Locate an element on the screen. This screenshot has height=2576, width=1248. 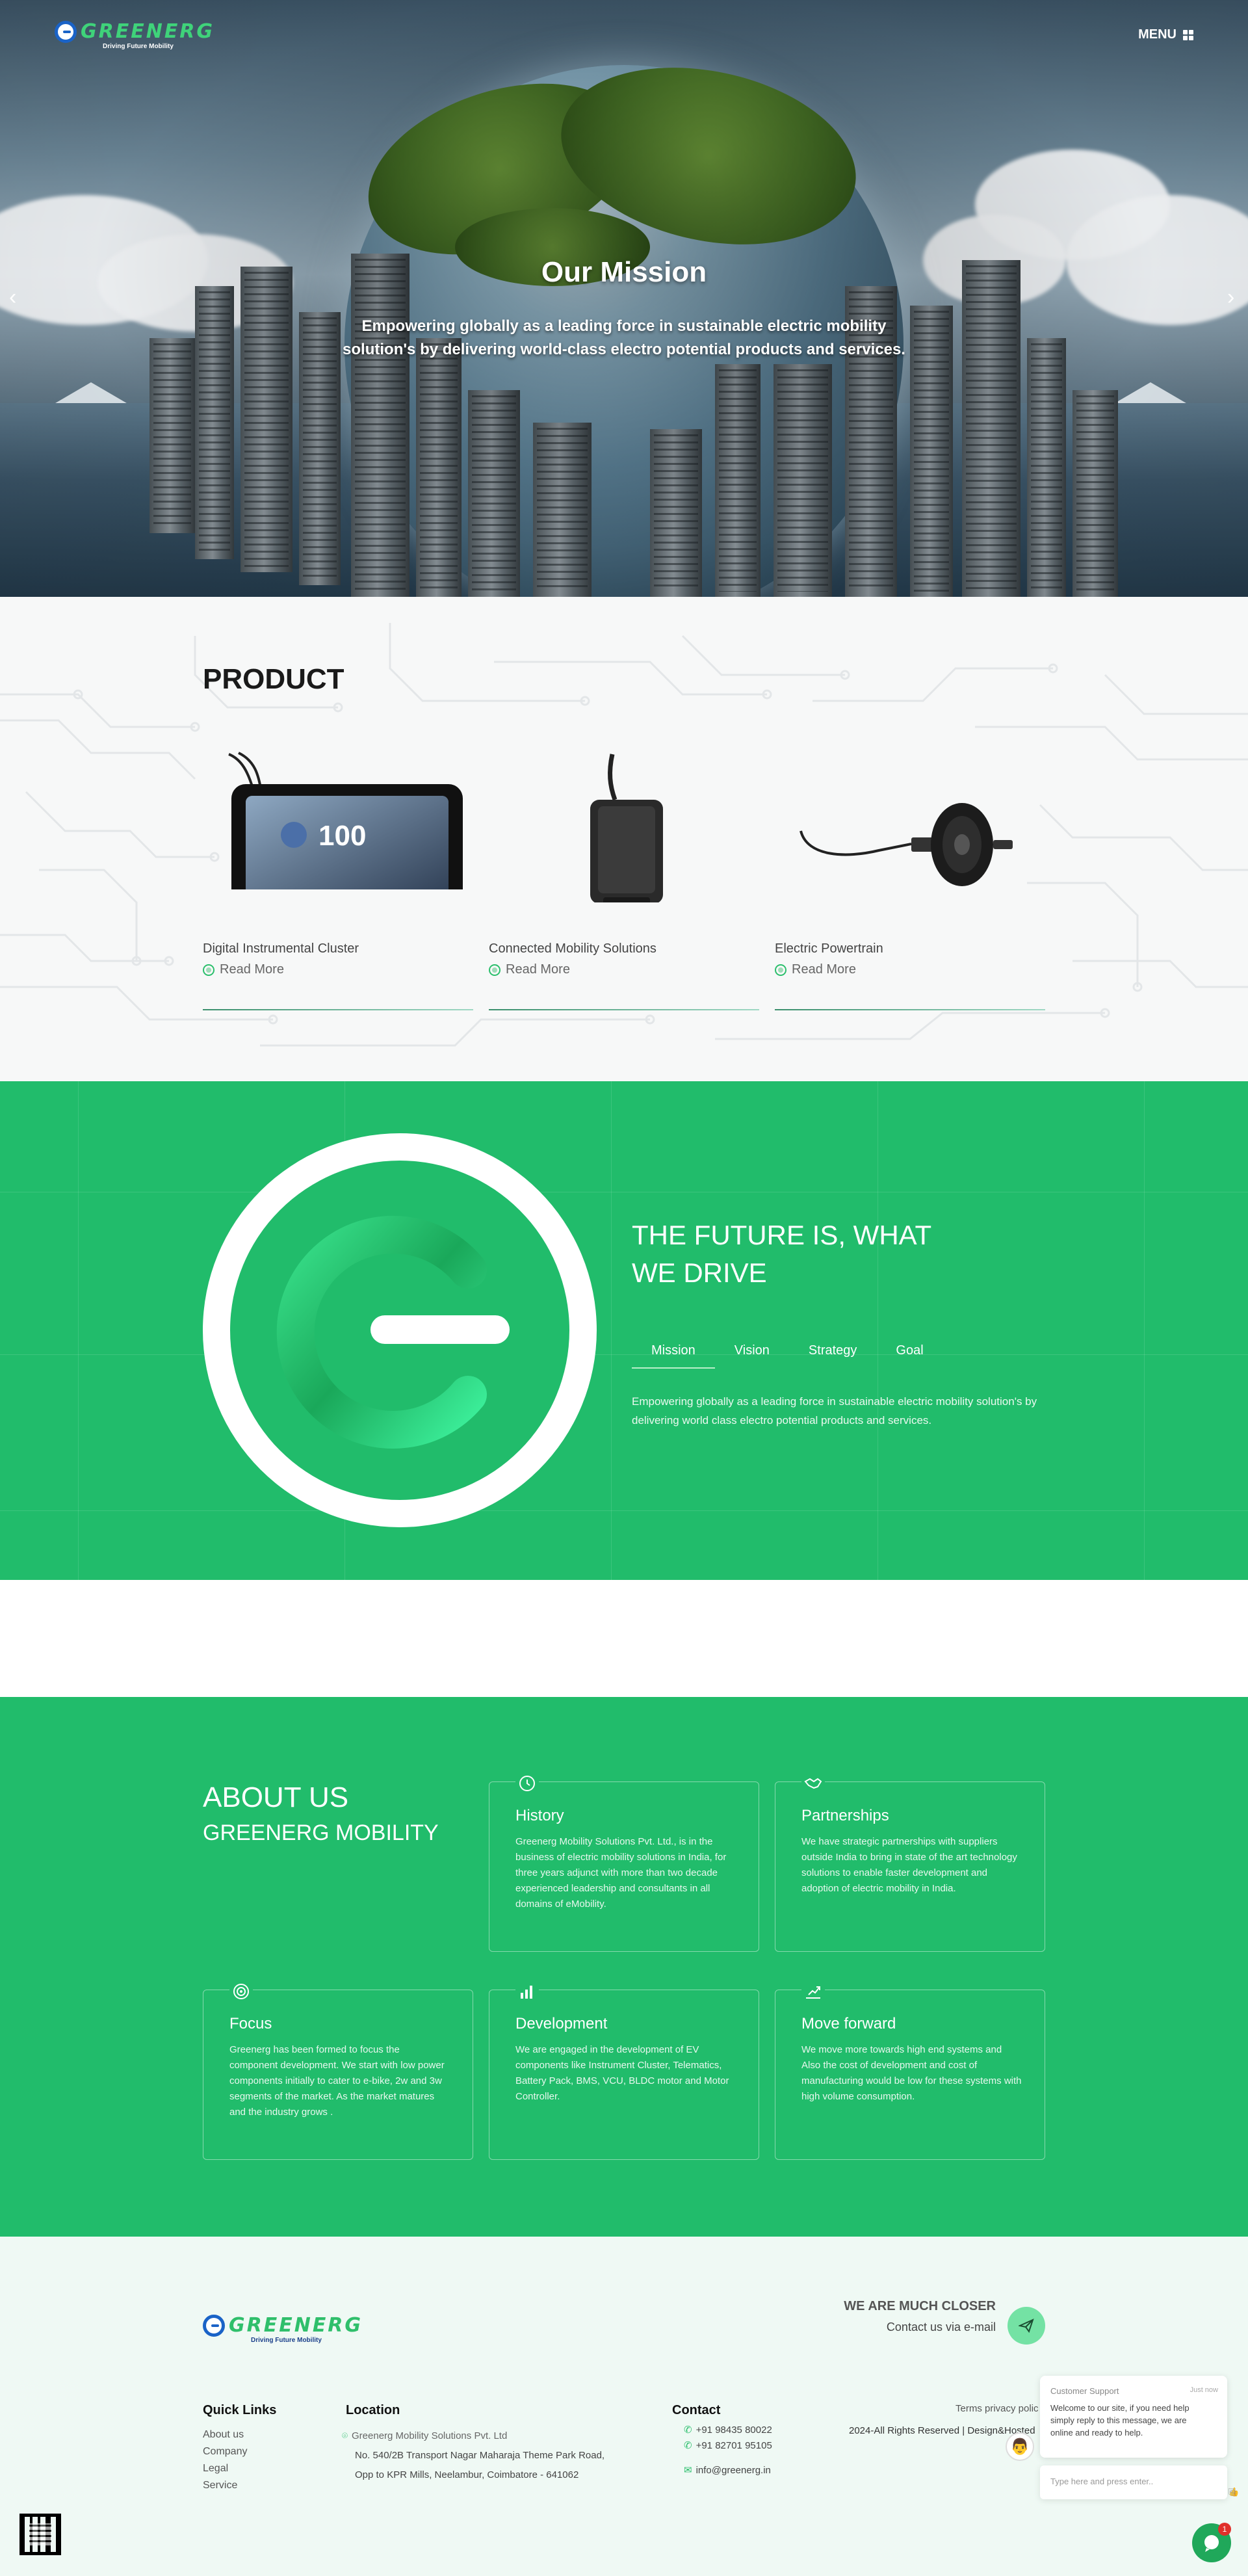
copyright: 2024-All Rights Reserved | Design&Hosted is located at coordinates (942, 2430).